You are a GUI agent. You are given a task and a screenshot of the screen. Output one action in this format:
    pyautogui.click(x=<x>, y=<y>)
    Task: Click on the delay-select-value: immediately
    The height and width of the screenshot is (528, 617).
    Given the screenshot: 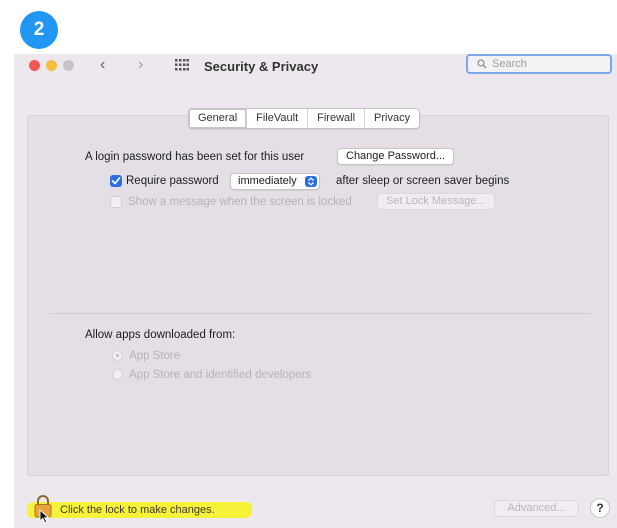 What is the action you would take?
    pyautogui.click(x=267, y=181)
    